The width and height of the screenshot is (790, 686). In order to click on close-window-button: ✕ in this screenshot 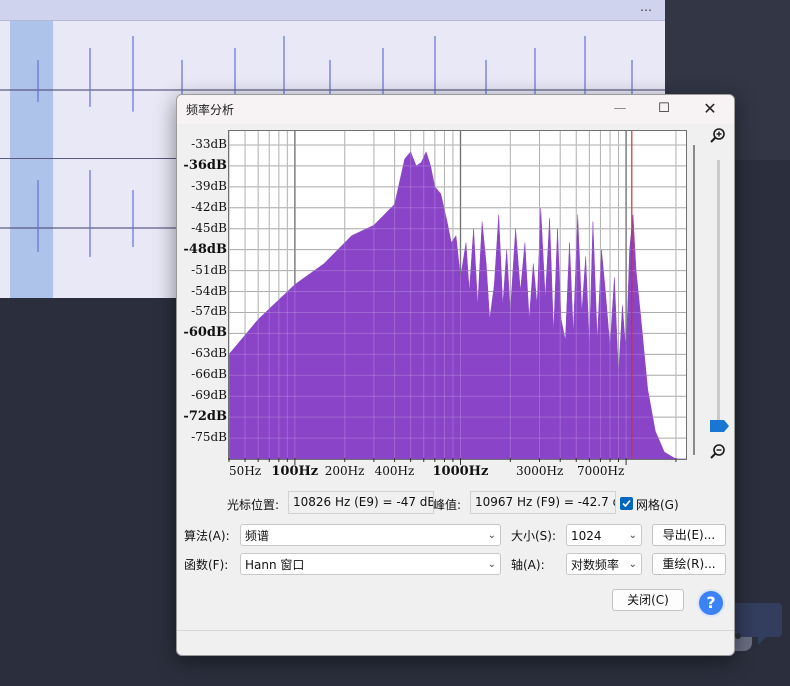, I will do `click(710, 109)`.